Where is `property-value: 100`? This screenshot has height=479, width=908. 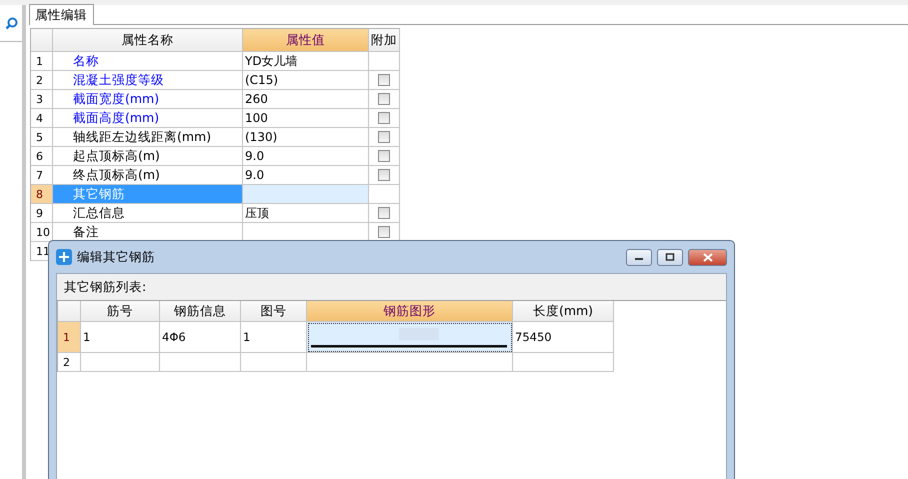
property-value: 100 is located at coordinates (306, 118).